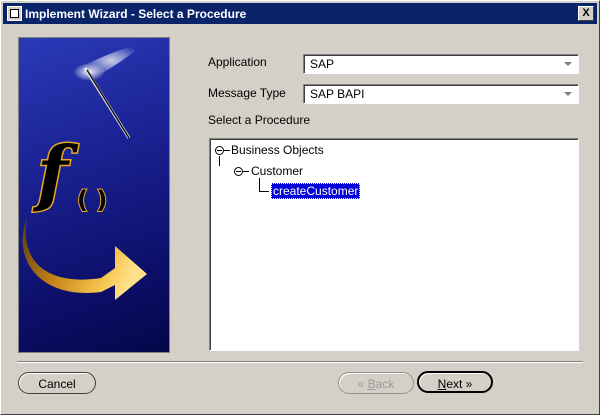  I want to click on message-type-label: Message Type, so click(247, 93).